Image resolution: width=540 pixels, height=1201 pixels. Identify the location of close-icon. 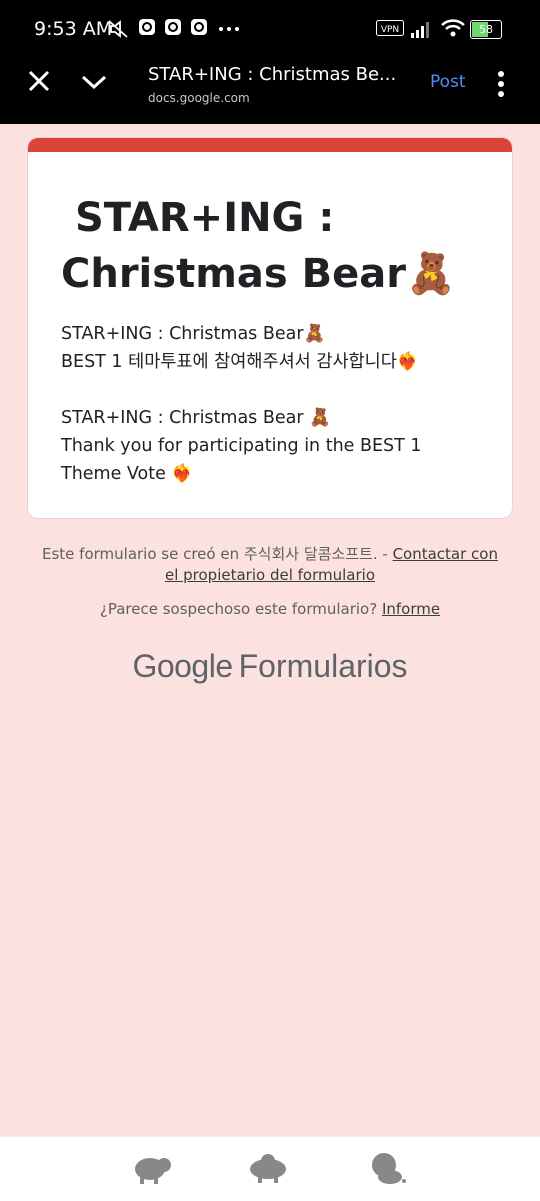
(39, 81).